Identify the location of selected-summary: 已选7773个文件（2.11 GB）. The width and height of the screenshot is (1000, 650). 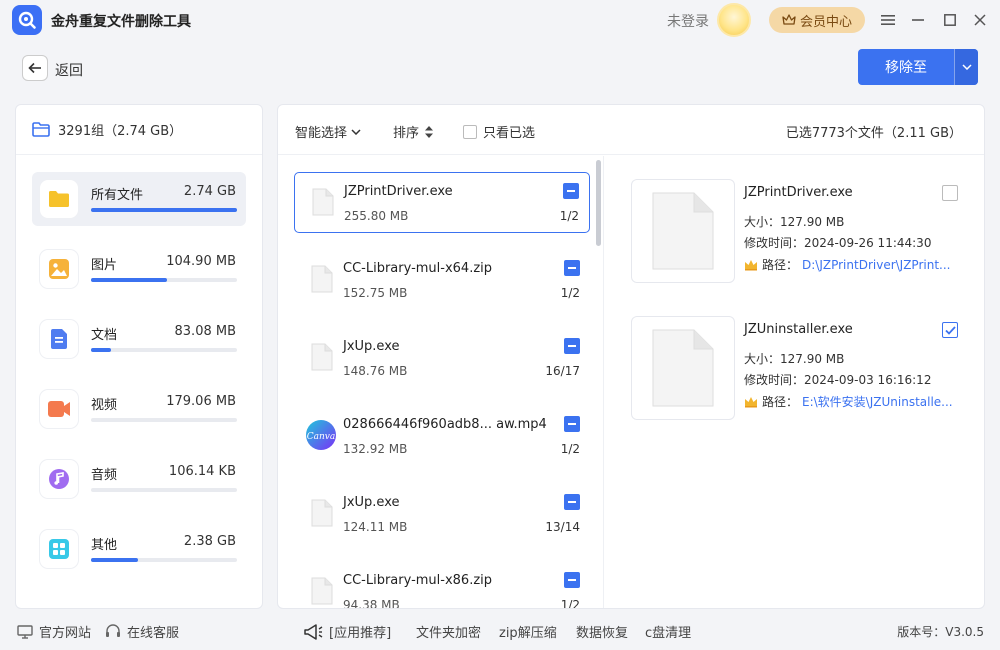
(873, 133).